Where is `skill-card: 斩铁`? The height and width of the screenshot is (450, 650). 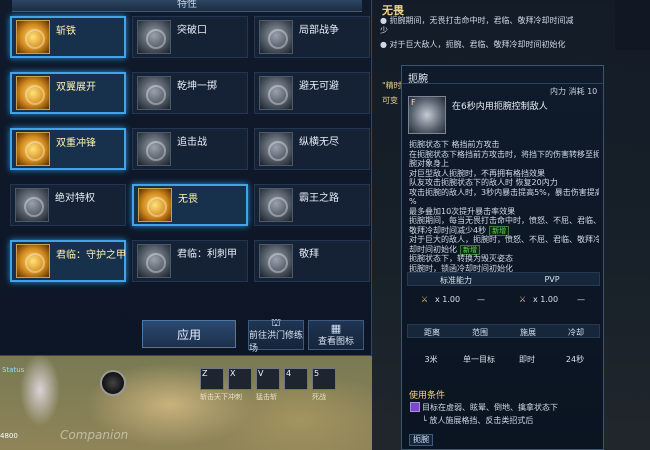 skill-card: 斩铁 is located at coordinates (68, 37).